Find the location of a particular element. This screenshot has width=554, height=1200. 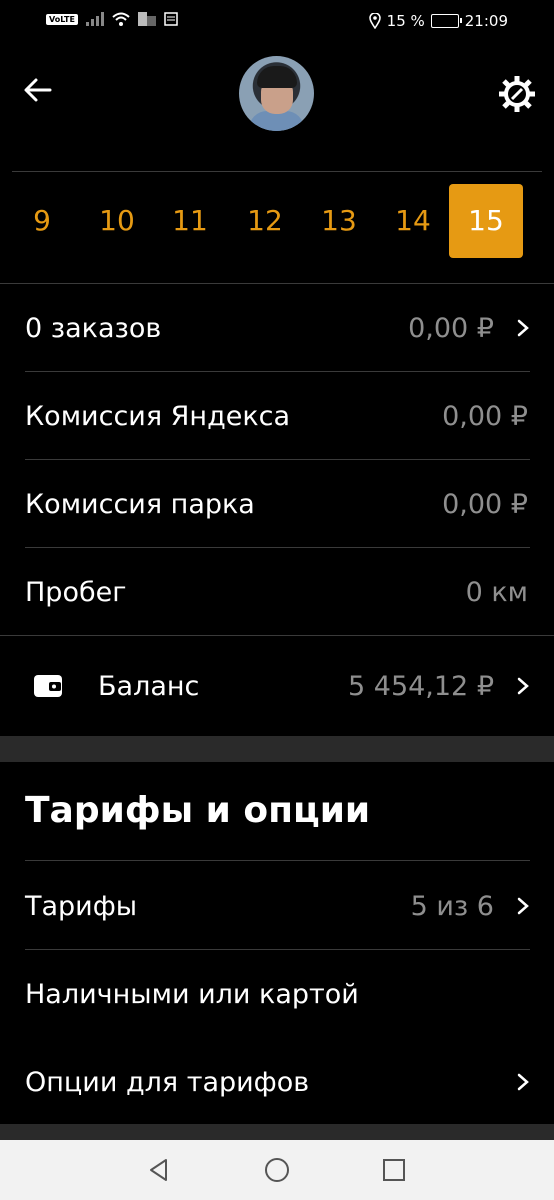

park-fee-row: Комиссия парка 0,00 ₽ is located at coordinates (277, 504).